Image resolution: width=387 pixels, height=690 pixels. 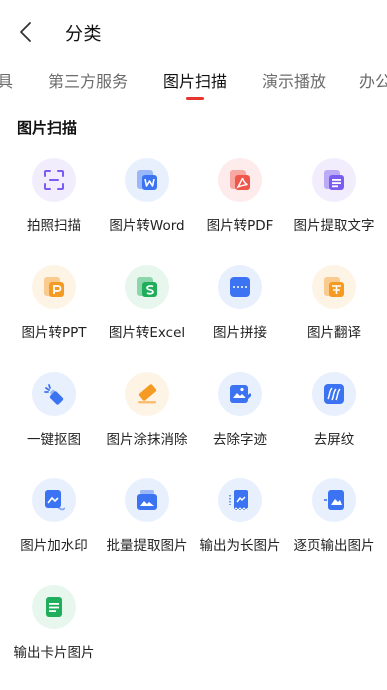 I want to click on active-tab-indicator, so click(x=195, y=98).